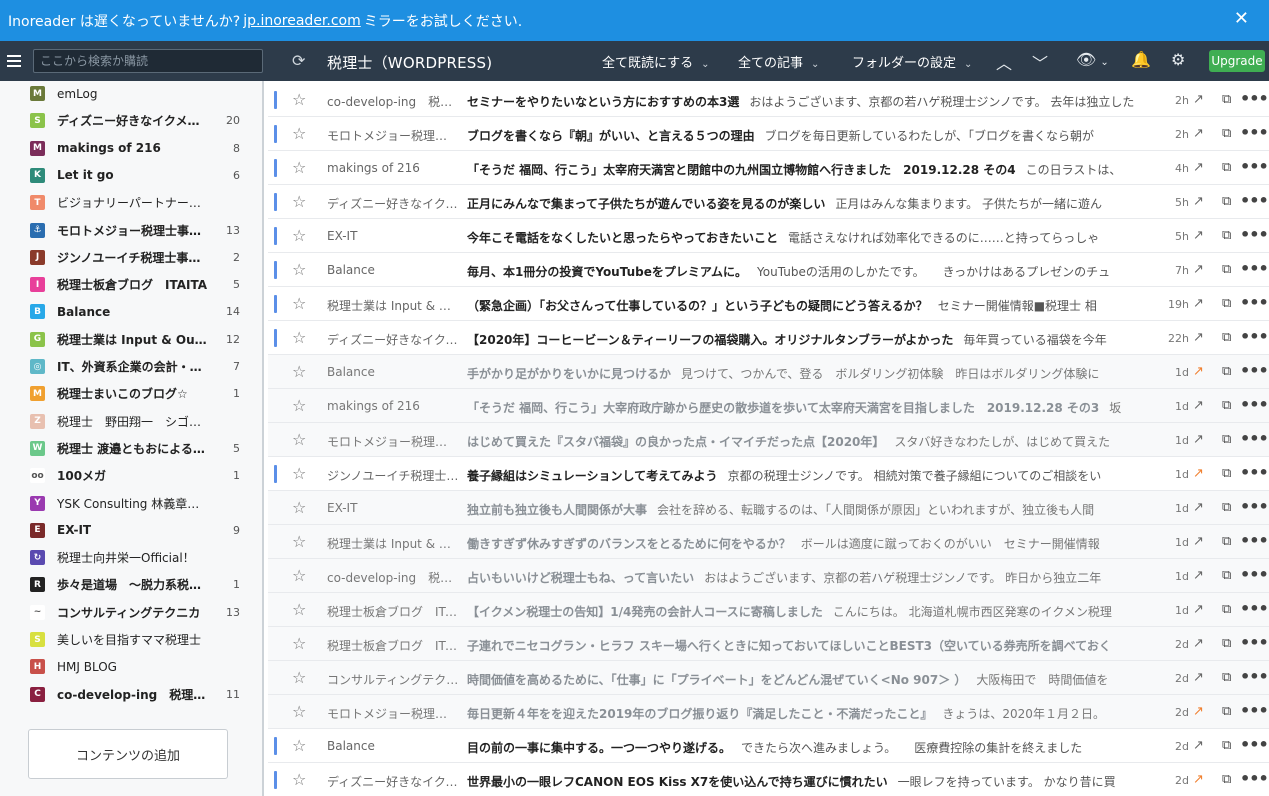  I want to click on folder-settings-dropdown: フォルダーの設定 ⌄, so click(912, 61).